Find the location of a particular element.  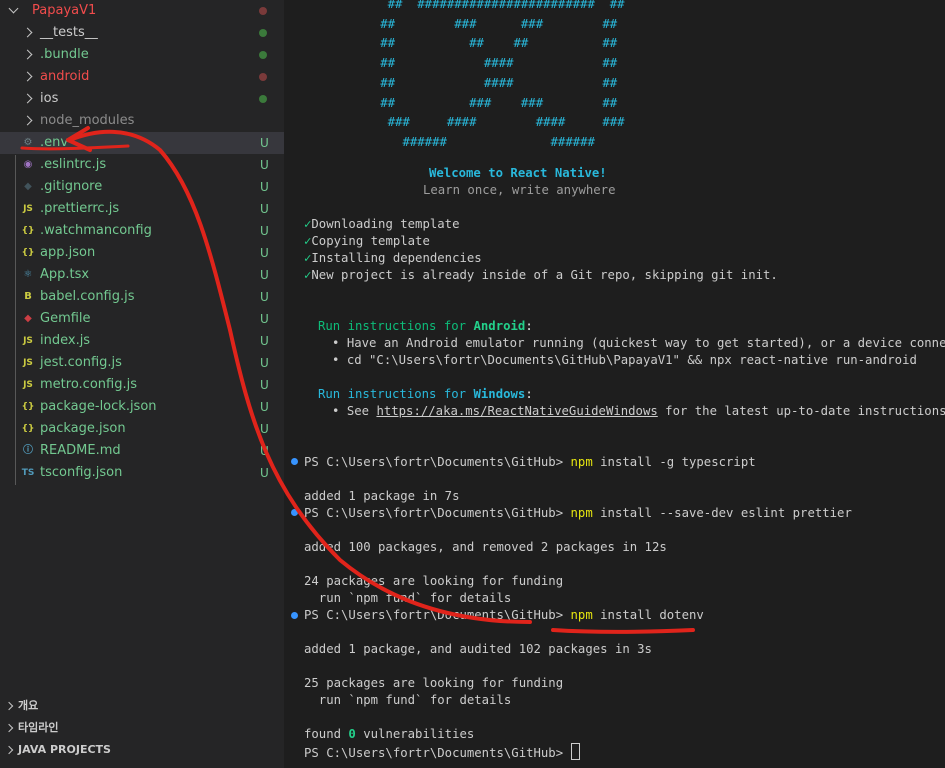

file-item: JS index.js U is located at coordinates (142, 341).